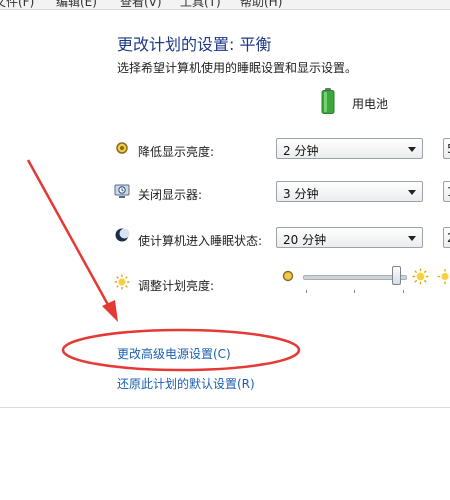 The width and height of the screenshot is (450, 500). What do you see at coordinates (200, 4) in the screenshot?
I see `menu-tools: 工具(T)` at bounding box center [200, 4].